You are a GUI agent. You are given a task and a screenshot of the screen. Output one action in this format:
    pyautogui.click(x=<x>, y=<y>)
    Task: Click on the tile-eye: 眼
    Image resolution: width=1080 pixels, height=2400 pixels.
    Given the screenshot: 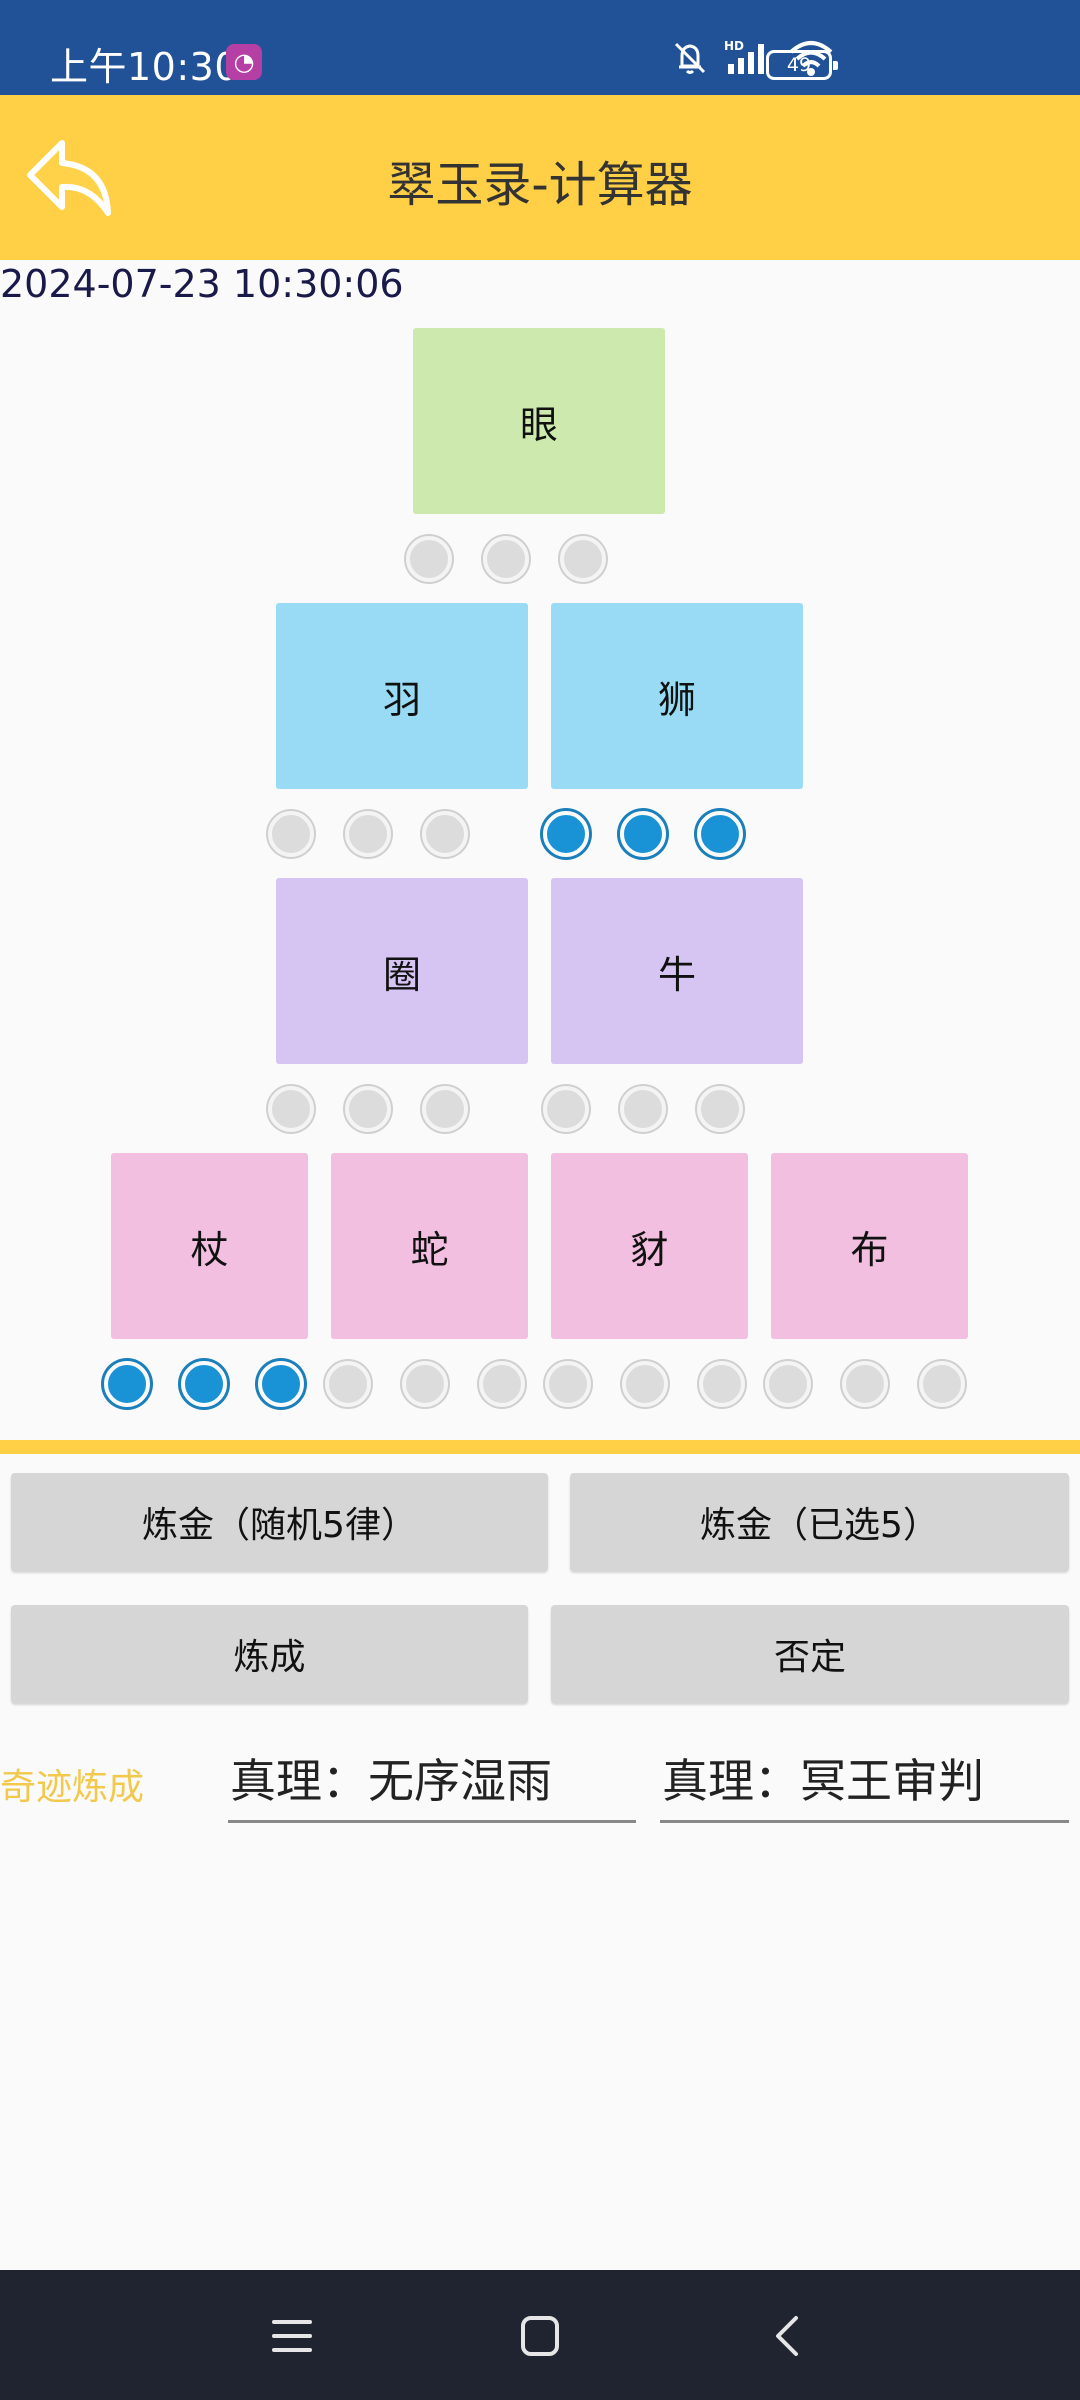 What is the action you would take?
    pyautogui.click(x=539, y=421)
    